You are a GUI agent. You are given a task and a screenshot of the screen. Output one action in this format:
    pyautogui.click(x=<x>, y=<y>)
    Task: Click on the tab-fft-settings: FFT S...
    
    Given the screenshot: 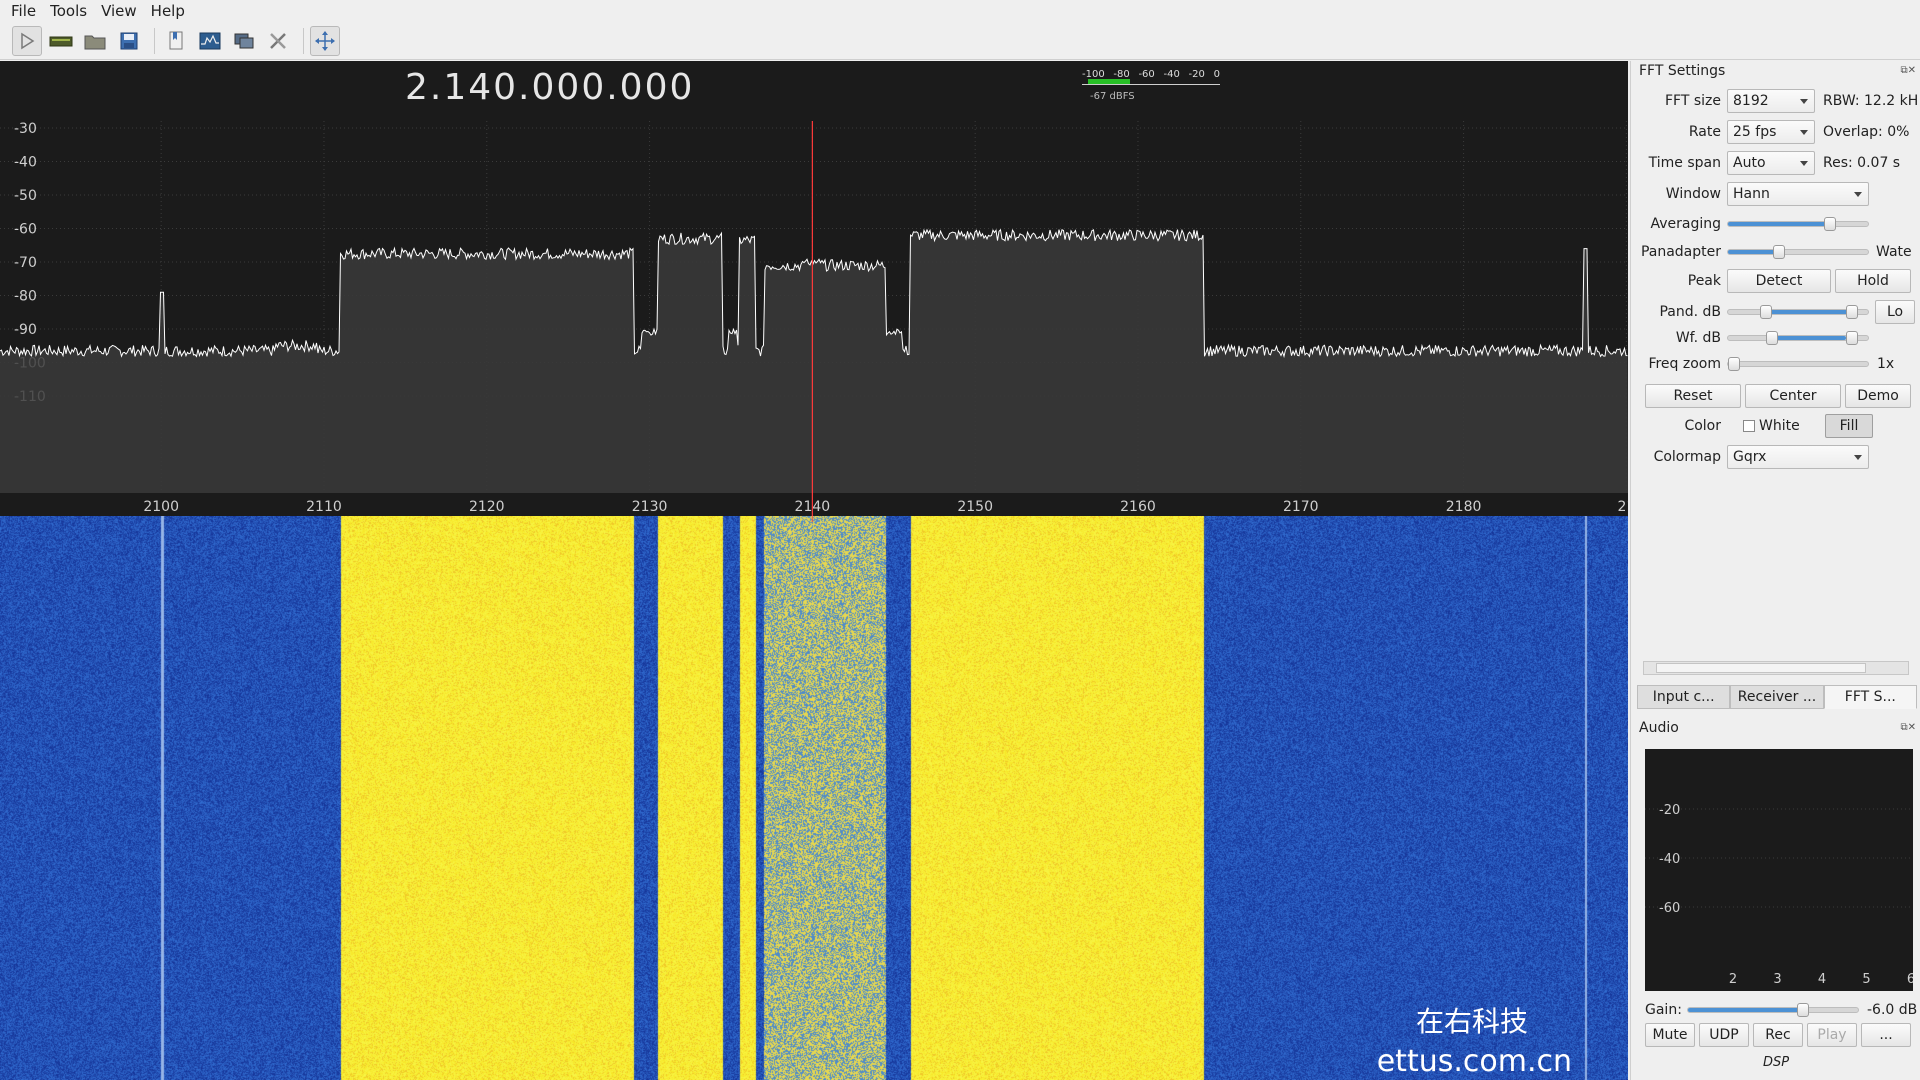 What is the action you would take?
    pyautogui.click(x=1870, y=697)
    